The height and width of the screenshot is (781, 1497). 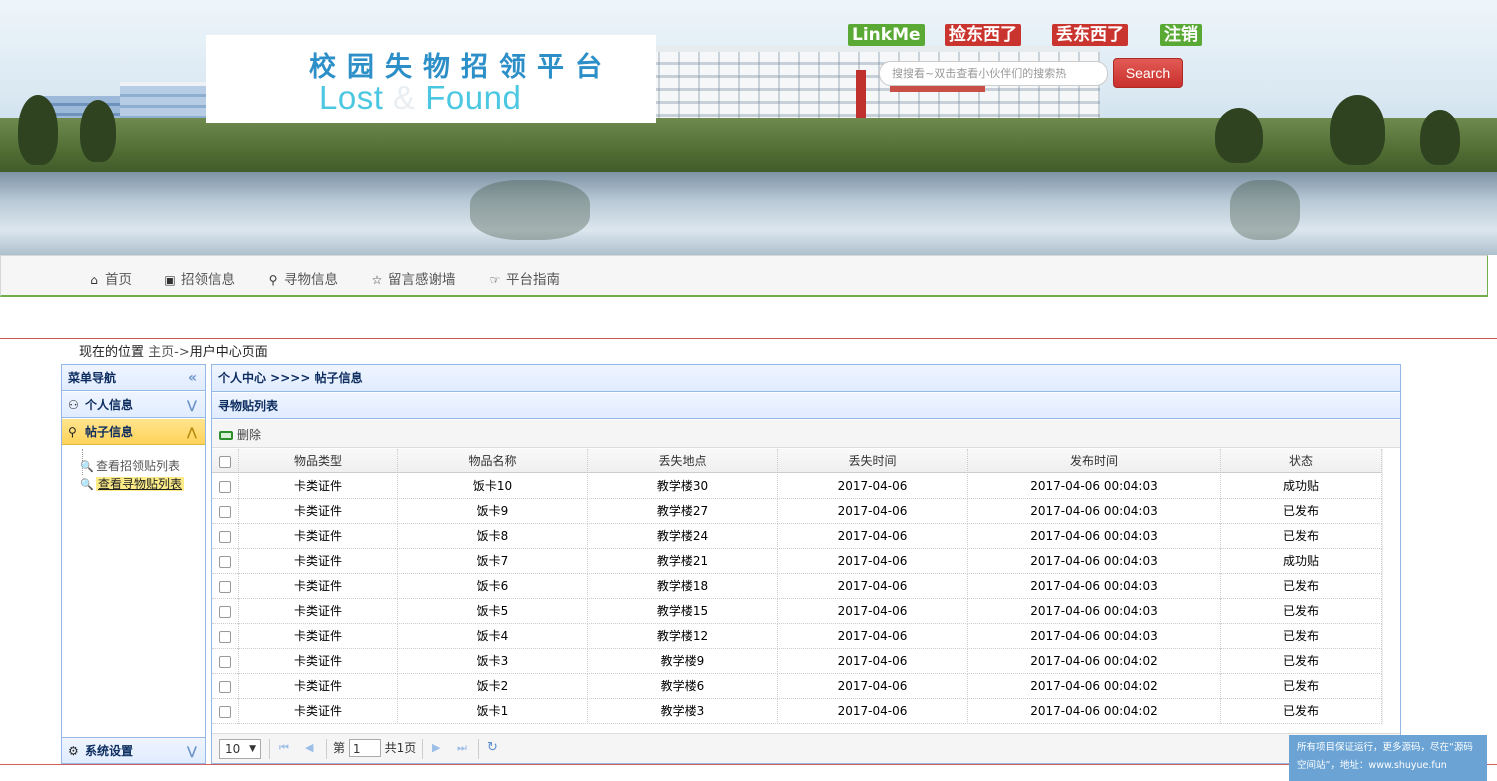 I want to click on logo-word-found: Found, so click(x=473, y=97).